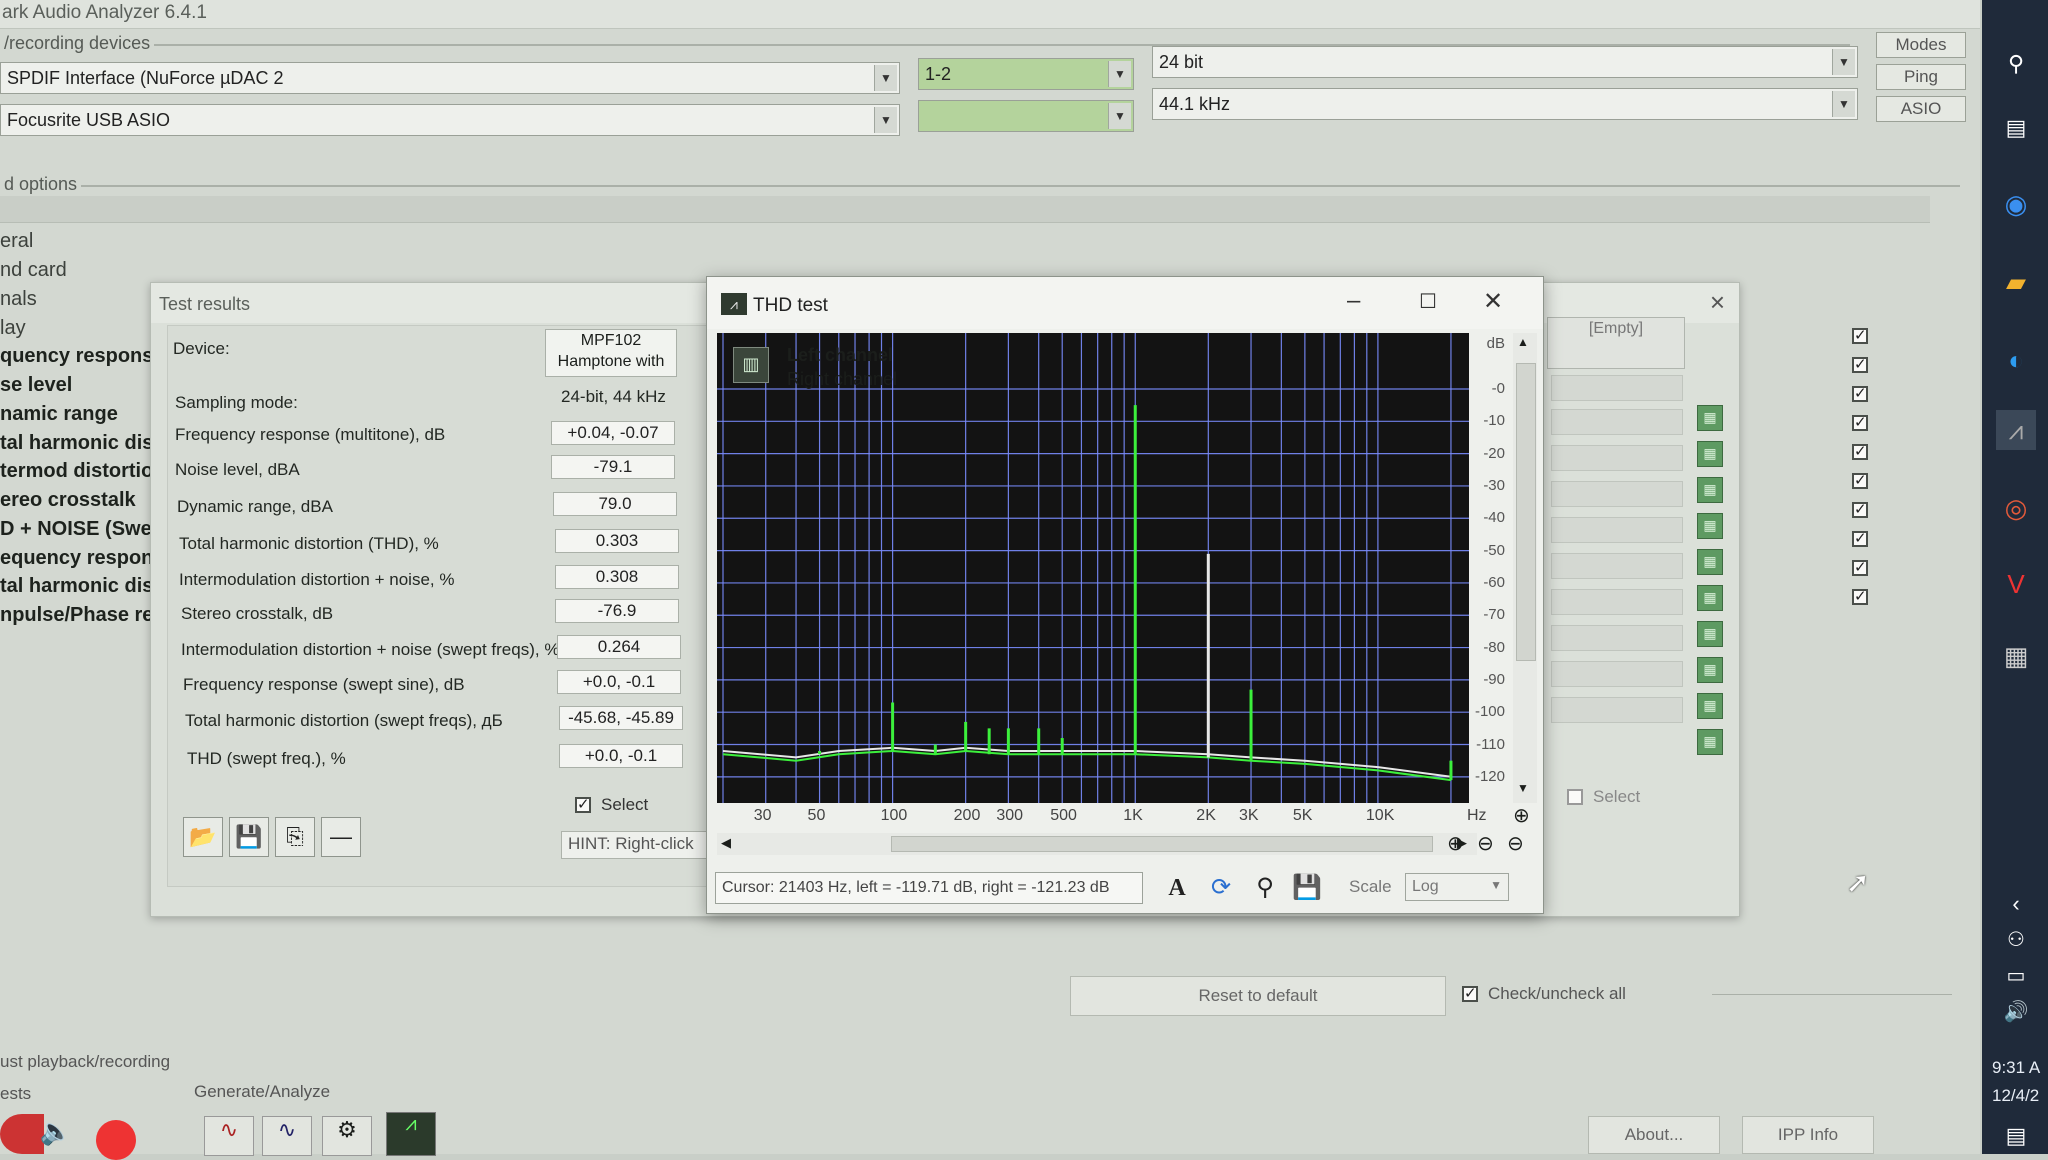 The height and width of the screenshot is (1160, 2048). What do you see at coordinates (203, 837) in the screenshot?
I see `open-folder-icon: 📂` at bounding box center [203, 837].